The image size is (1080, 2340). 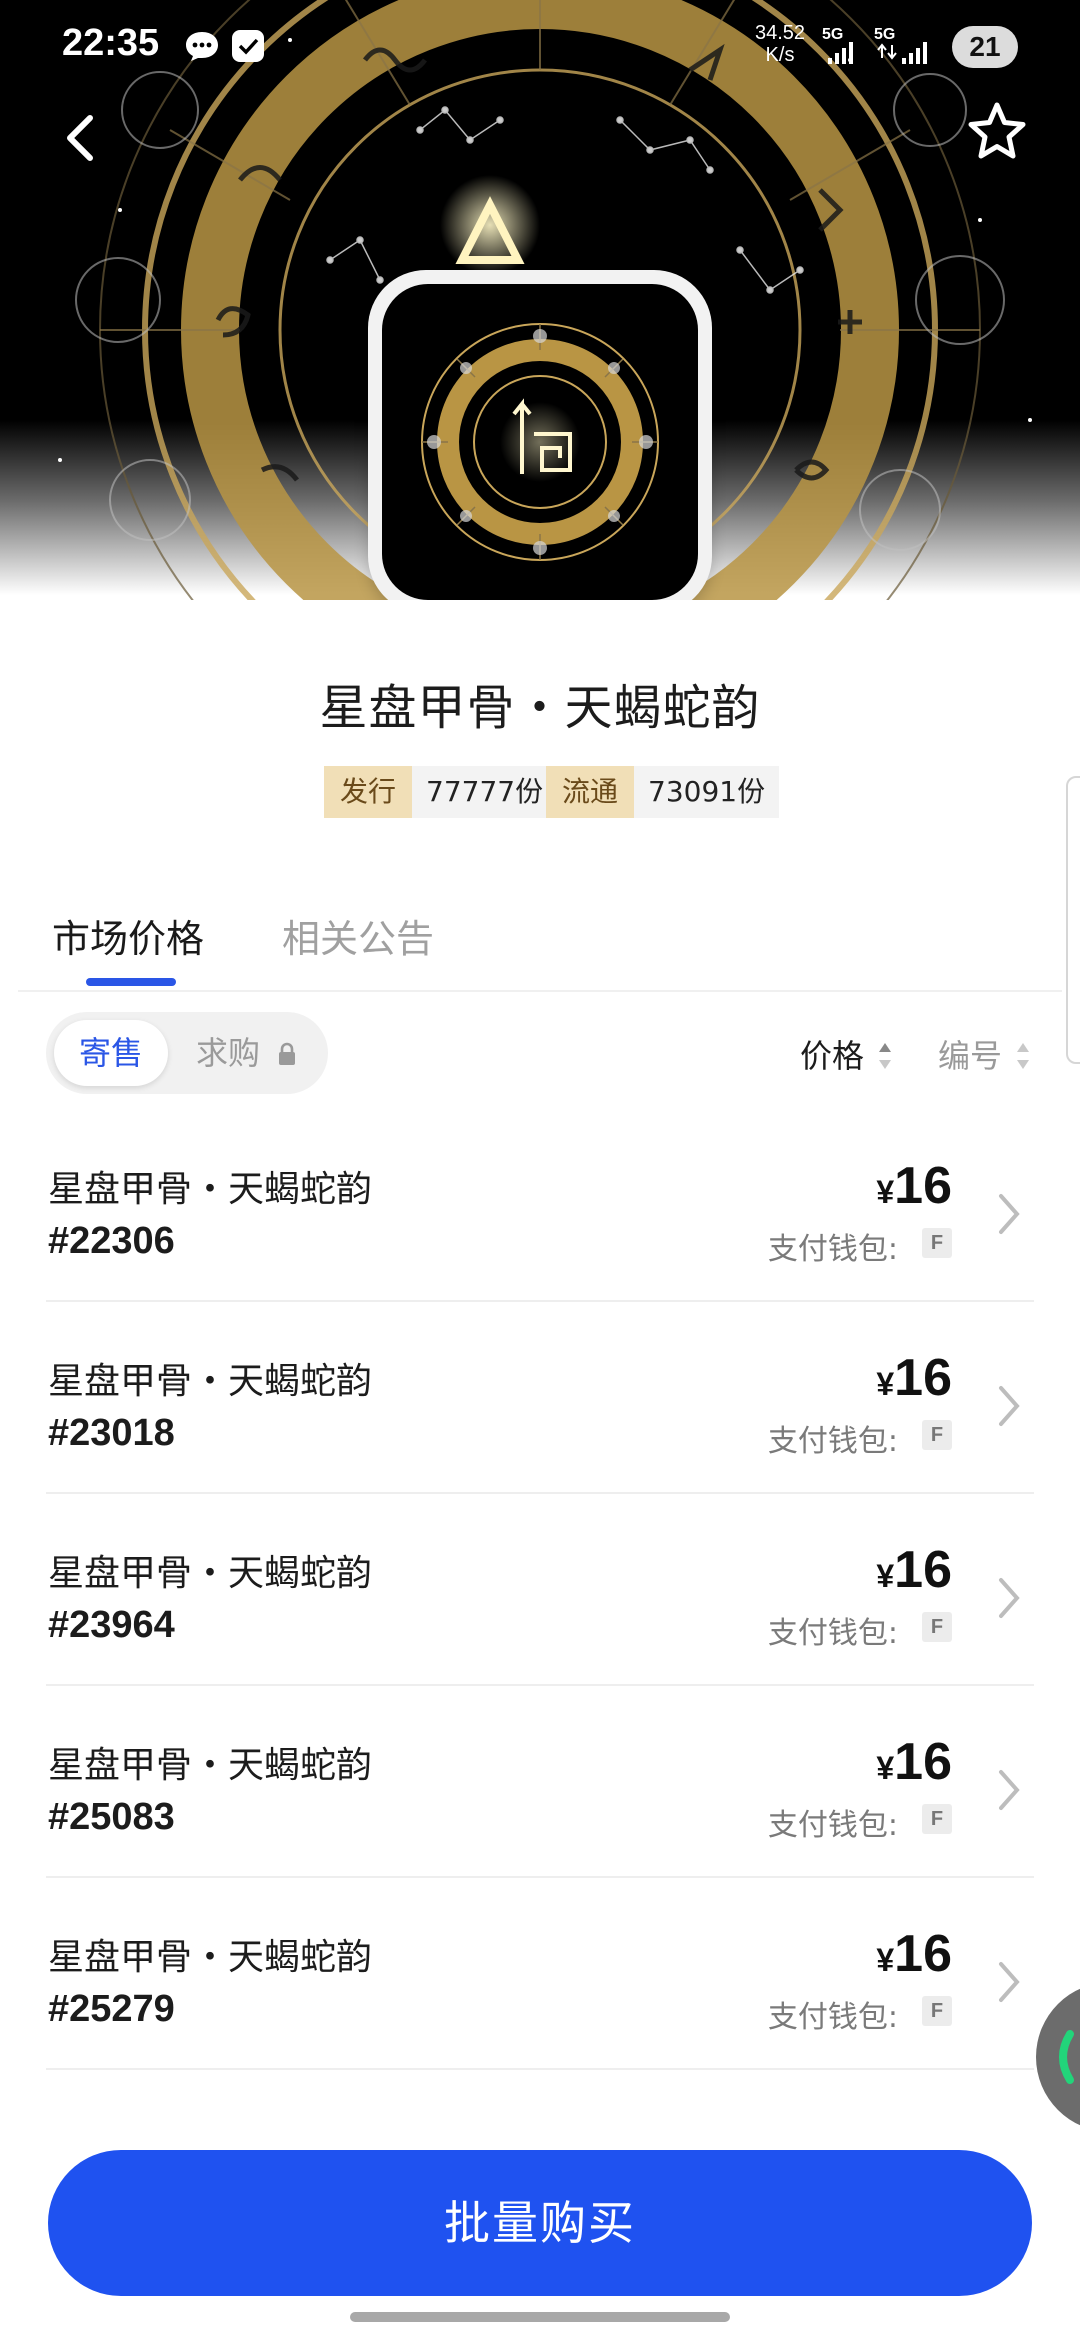 What do you see at coordinates (540, 1398) in the screenshot?
I see `list-item: 星盘甲骨・天蝎蛇韵 #23018 ¥16 支付钱包: F` at bounding box center [540, 1398].